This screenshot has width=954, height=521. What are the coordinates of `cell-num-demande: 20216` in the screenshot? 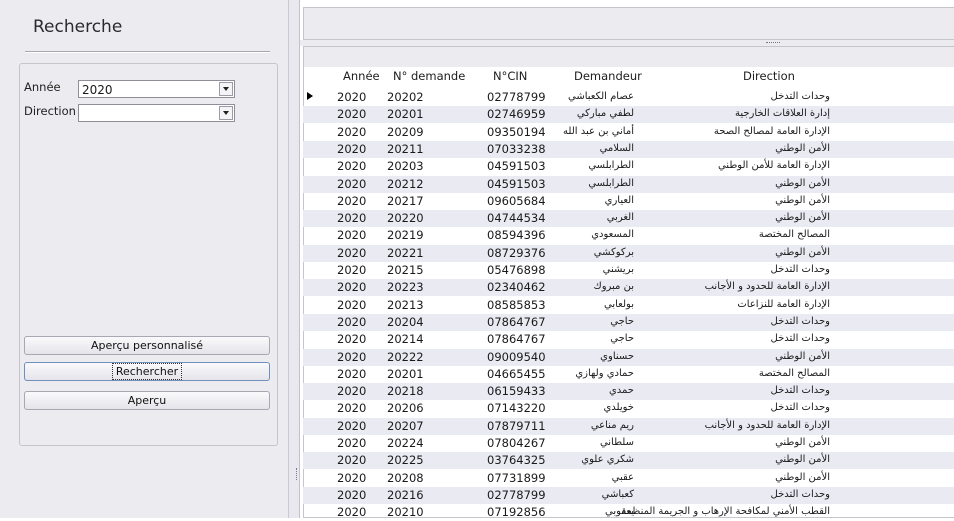 It's located at (405, 494).